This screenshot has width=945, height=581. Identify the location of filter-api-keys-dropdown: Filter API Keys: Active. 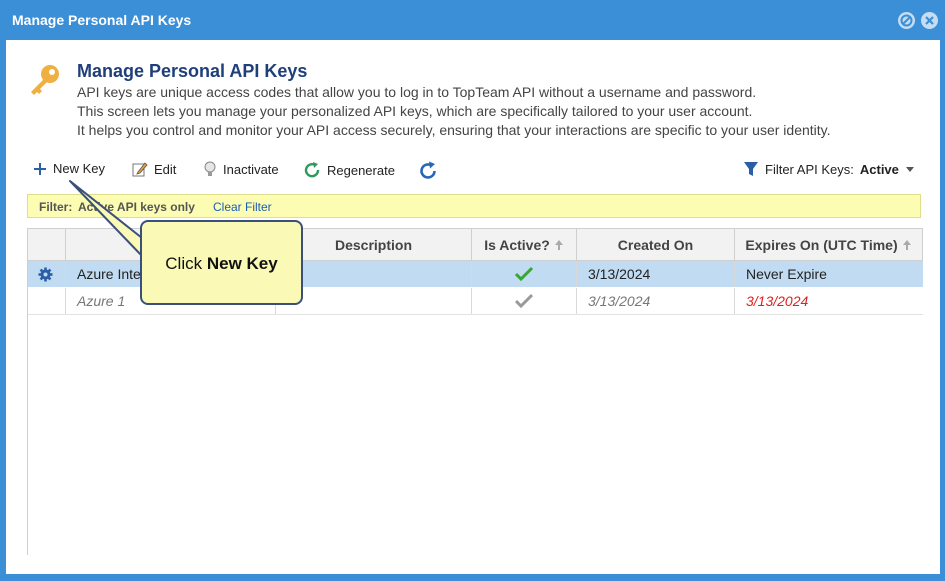
(829, 169).